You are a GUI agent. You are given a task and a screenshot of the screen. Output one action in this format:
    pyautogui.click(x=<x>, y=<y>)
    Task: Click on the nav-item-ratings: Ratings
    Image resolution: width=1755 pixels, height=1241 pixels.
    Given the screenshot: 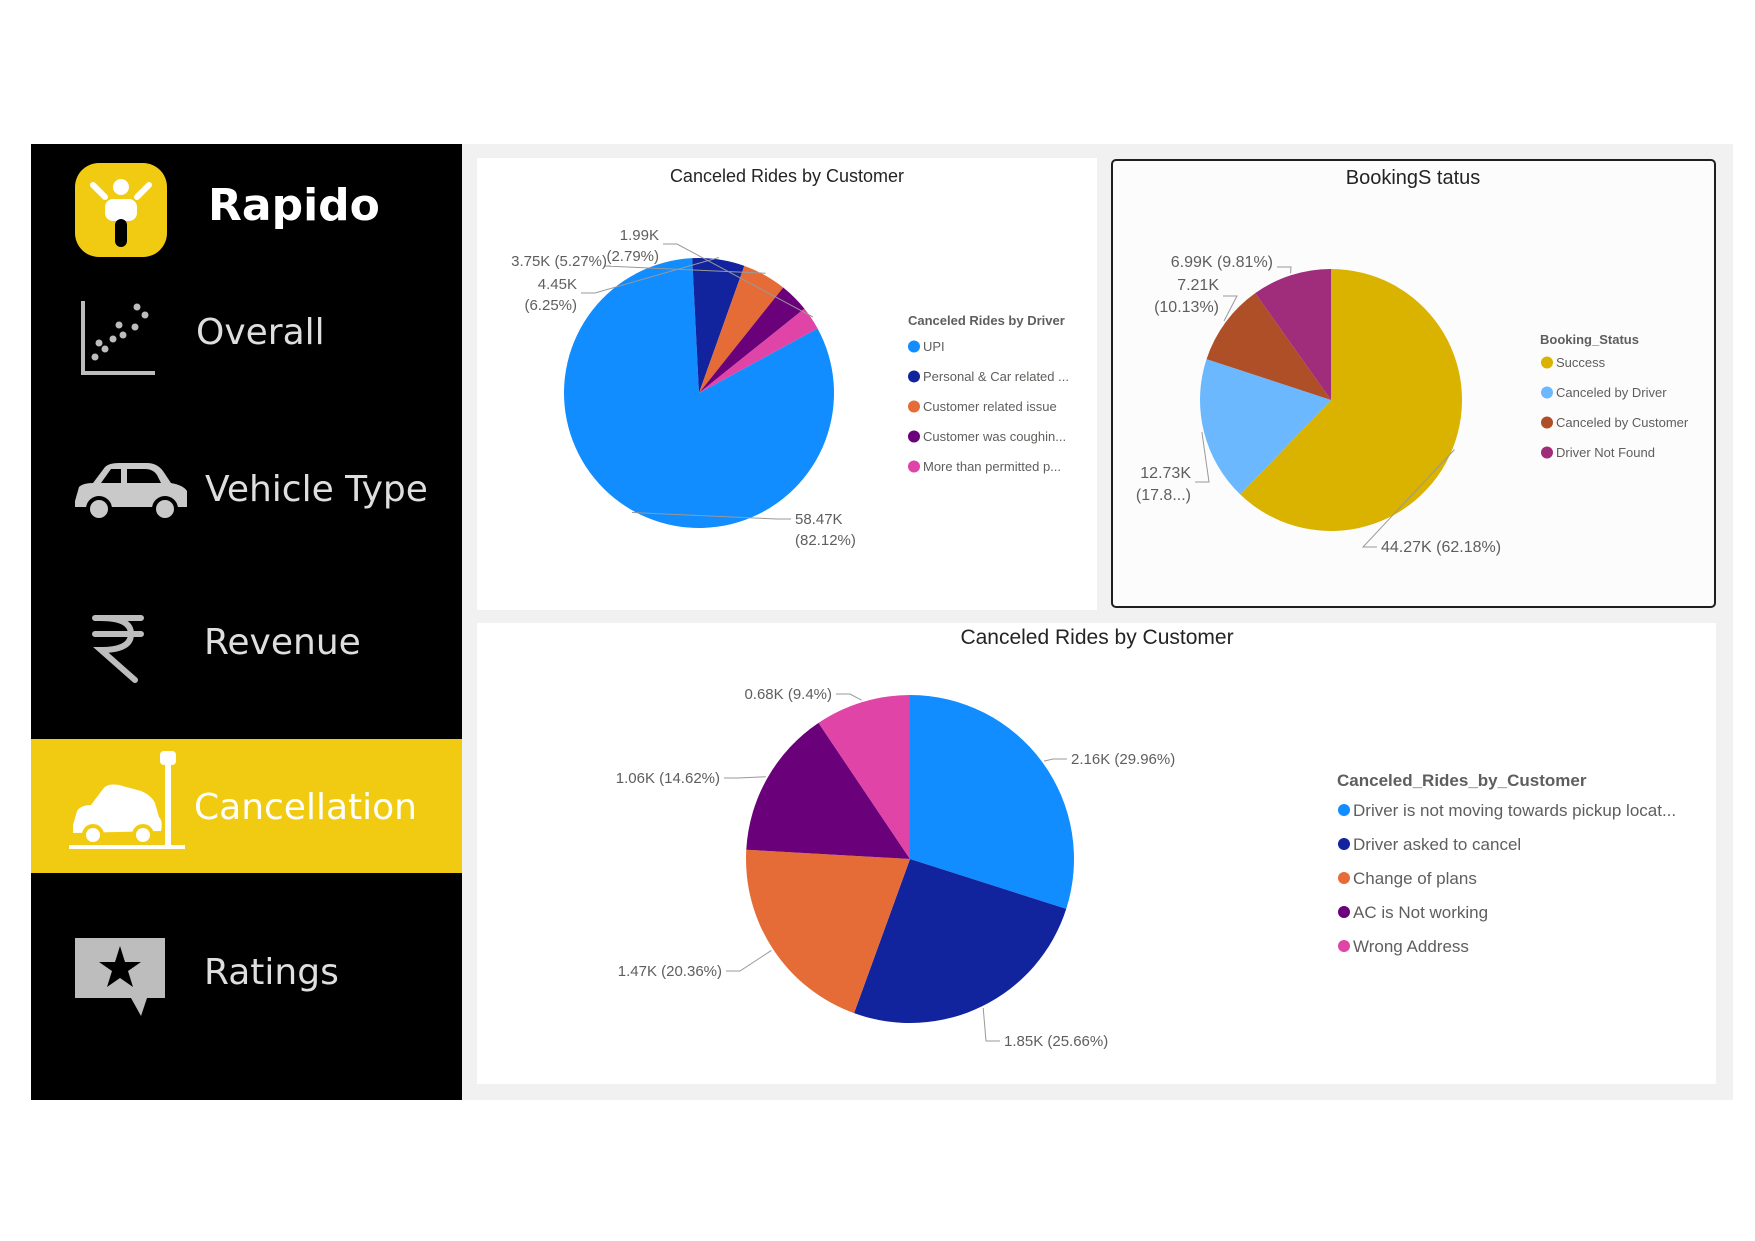 What is the action you would take?
    pyautogui.click(x=246, y=984)
    